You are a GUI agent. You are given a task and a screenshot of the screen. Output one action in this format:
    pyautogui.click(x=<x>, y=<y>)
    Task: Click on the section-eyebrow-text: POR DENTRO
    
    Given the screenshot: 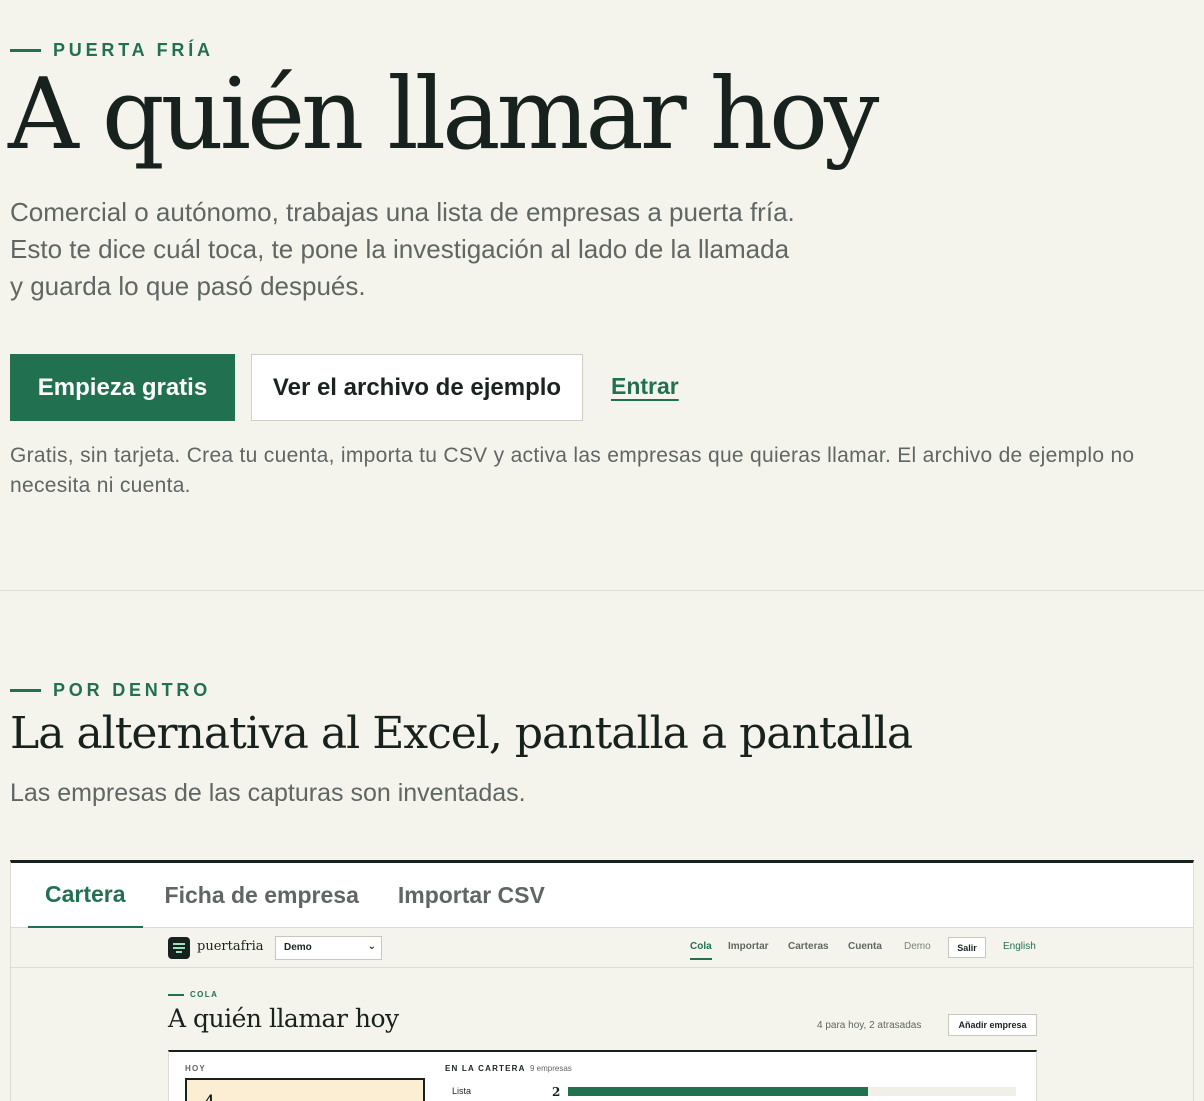 What is the action you would take?
    pyautogui.click(x=132, y=690)
    